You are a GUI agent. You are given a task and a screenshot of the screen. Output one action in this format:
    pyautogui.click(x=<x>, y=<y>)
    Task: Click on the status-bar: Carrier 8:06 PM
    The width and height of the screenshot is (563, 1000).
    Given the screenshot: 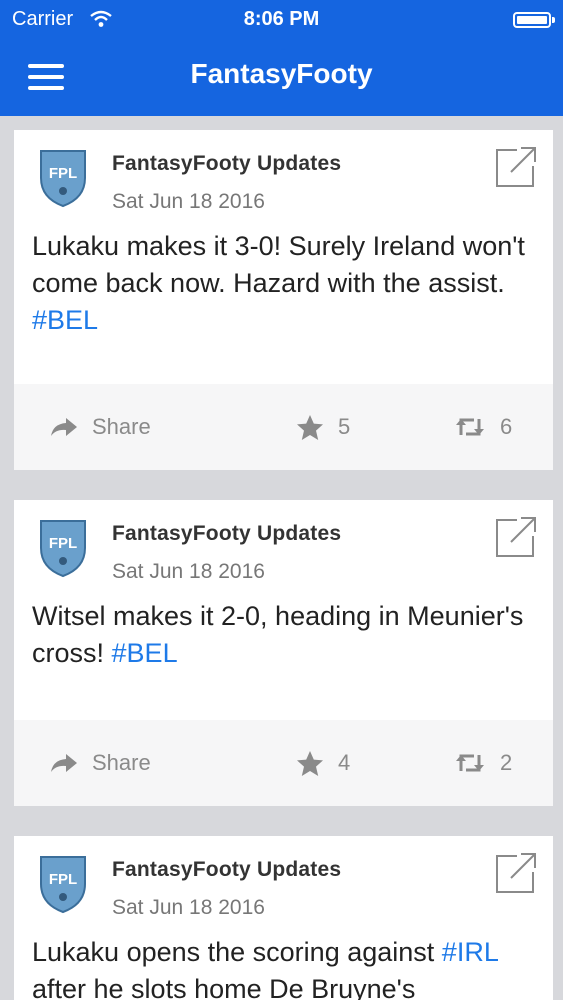 What is the action you would take?
    pyautogui.click(x=281, y=20)
    